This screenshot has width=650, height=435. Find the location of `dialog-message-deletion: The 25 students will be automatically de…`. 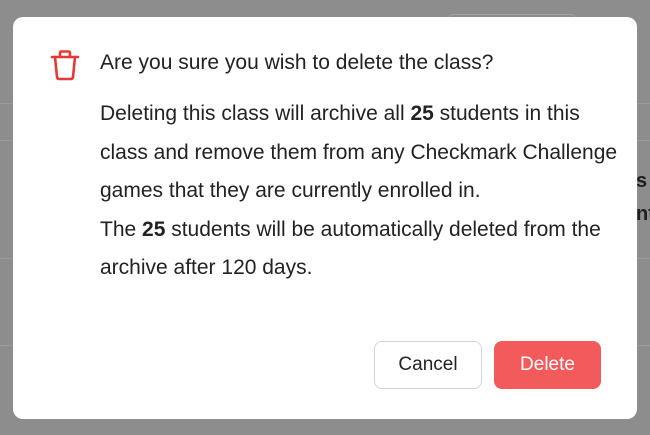

dialog-message-deletion: The 25 students will be automatically de… is located at coordinates (360, 249).